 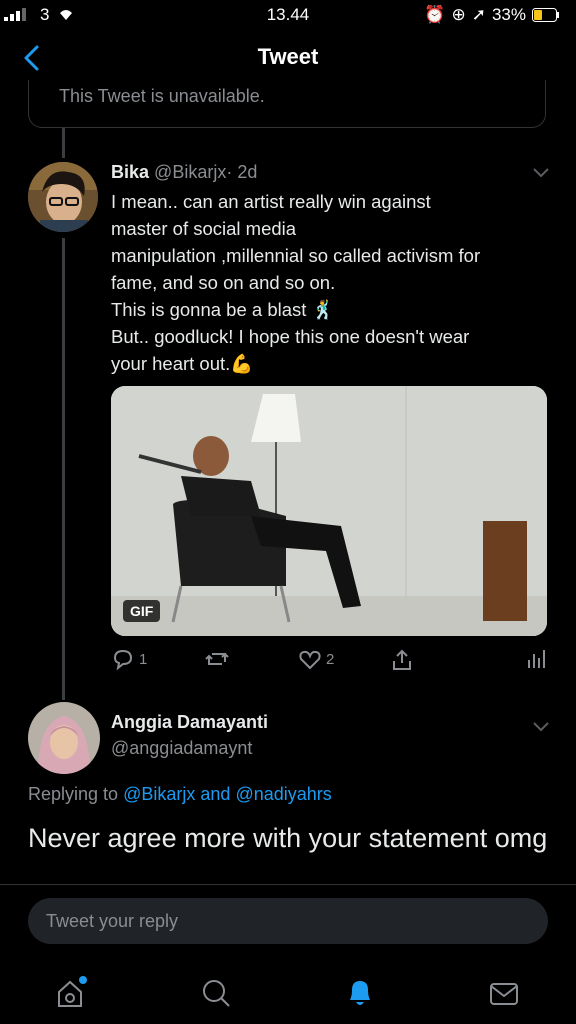 I want to click on retweet-action, so click(x=217, y=661).